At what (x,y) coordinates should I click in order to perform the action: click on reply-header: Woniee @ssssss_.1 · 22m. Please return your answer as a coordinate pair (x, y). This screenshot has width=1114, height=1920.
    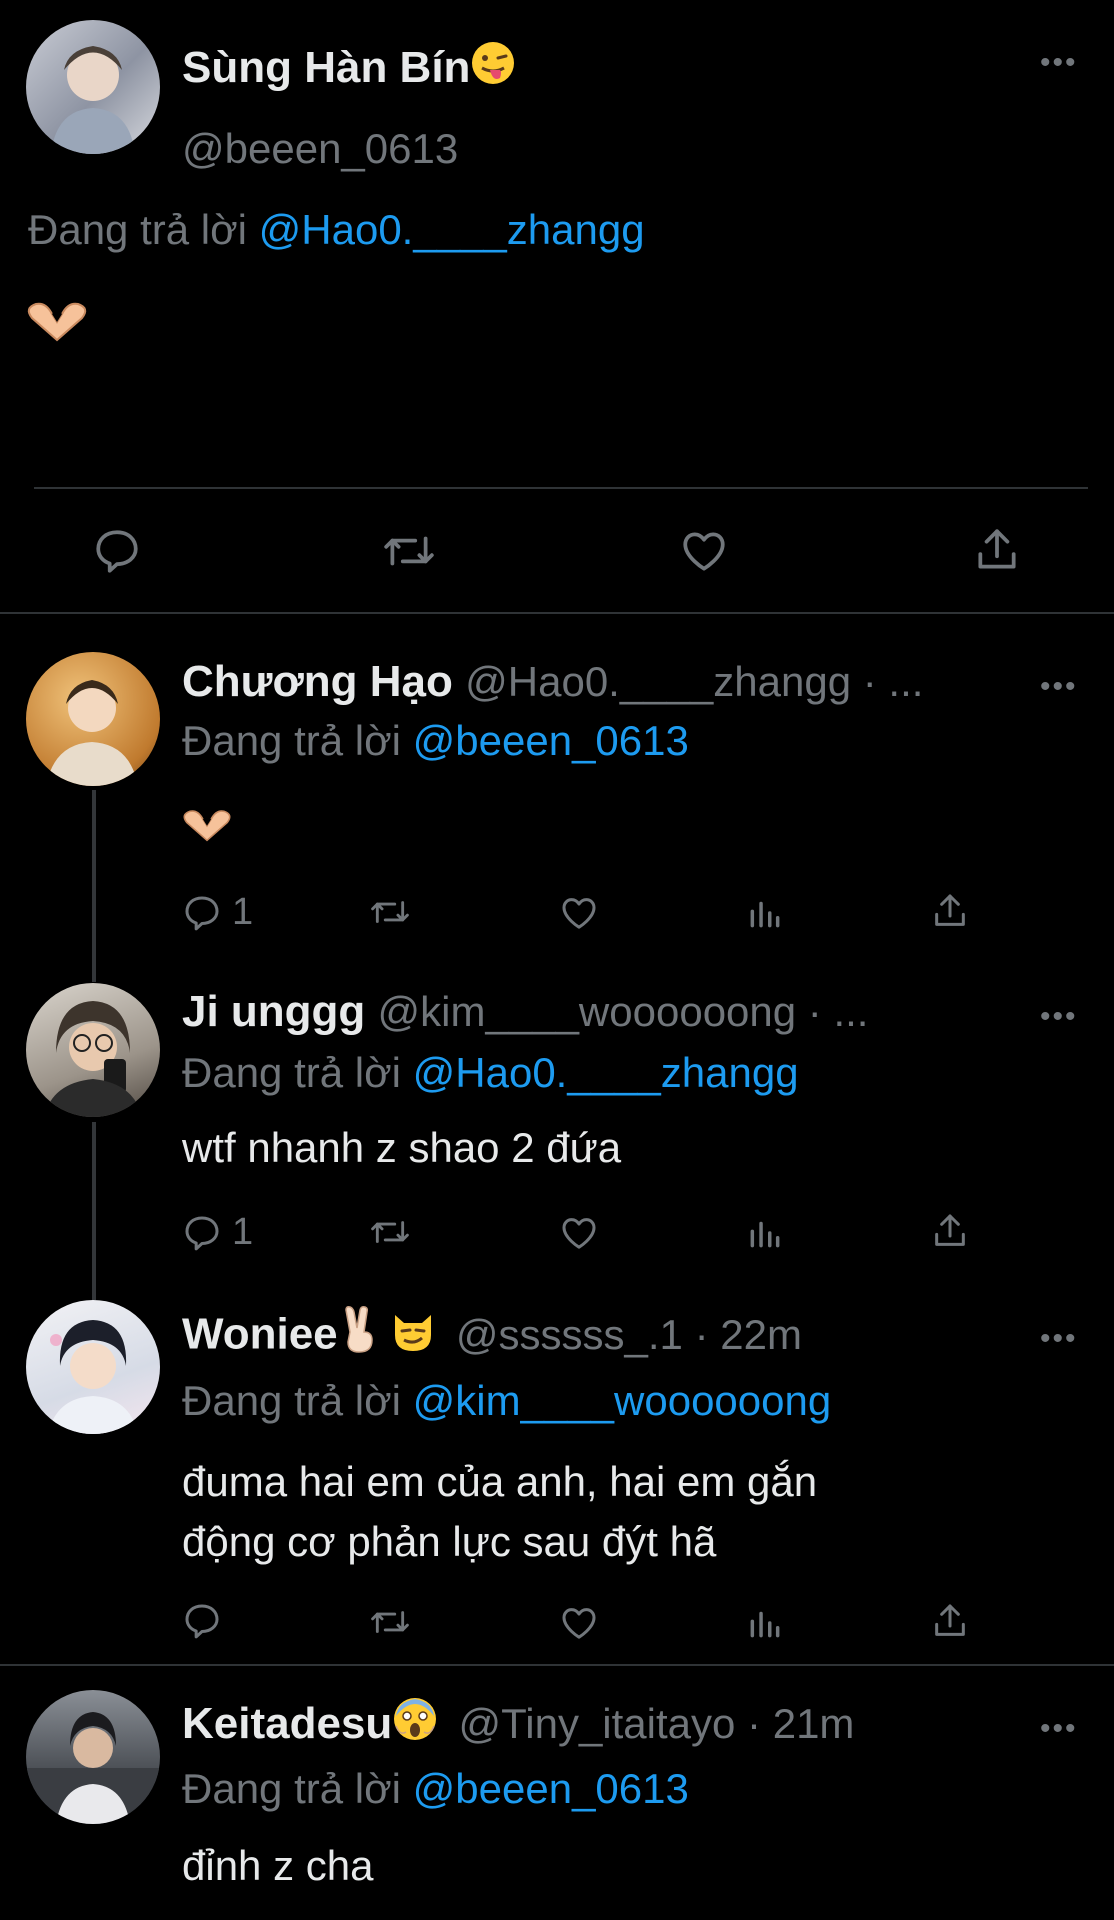
    Looking at the image, I should click on (492, 1337).